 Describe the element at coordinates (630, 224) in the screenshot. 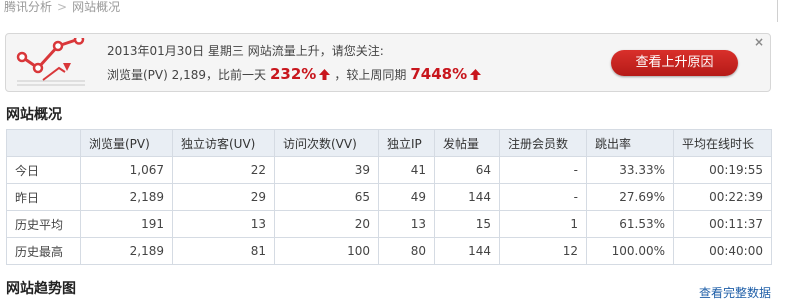

I see `table-cell: 61.53%` at that location.